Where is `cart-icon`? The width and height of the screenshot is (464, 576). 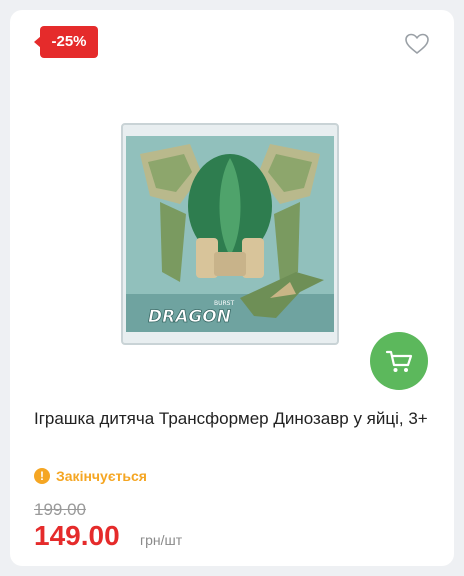
cart-icon is located at coordinates (399, 361).